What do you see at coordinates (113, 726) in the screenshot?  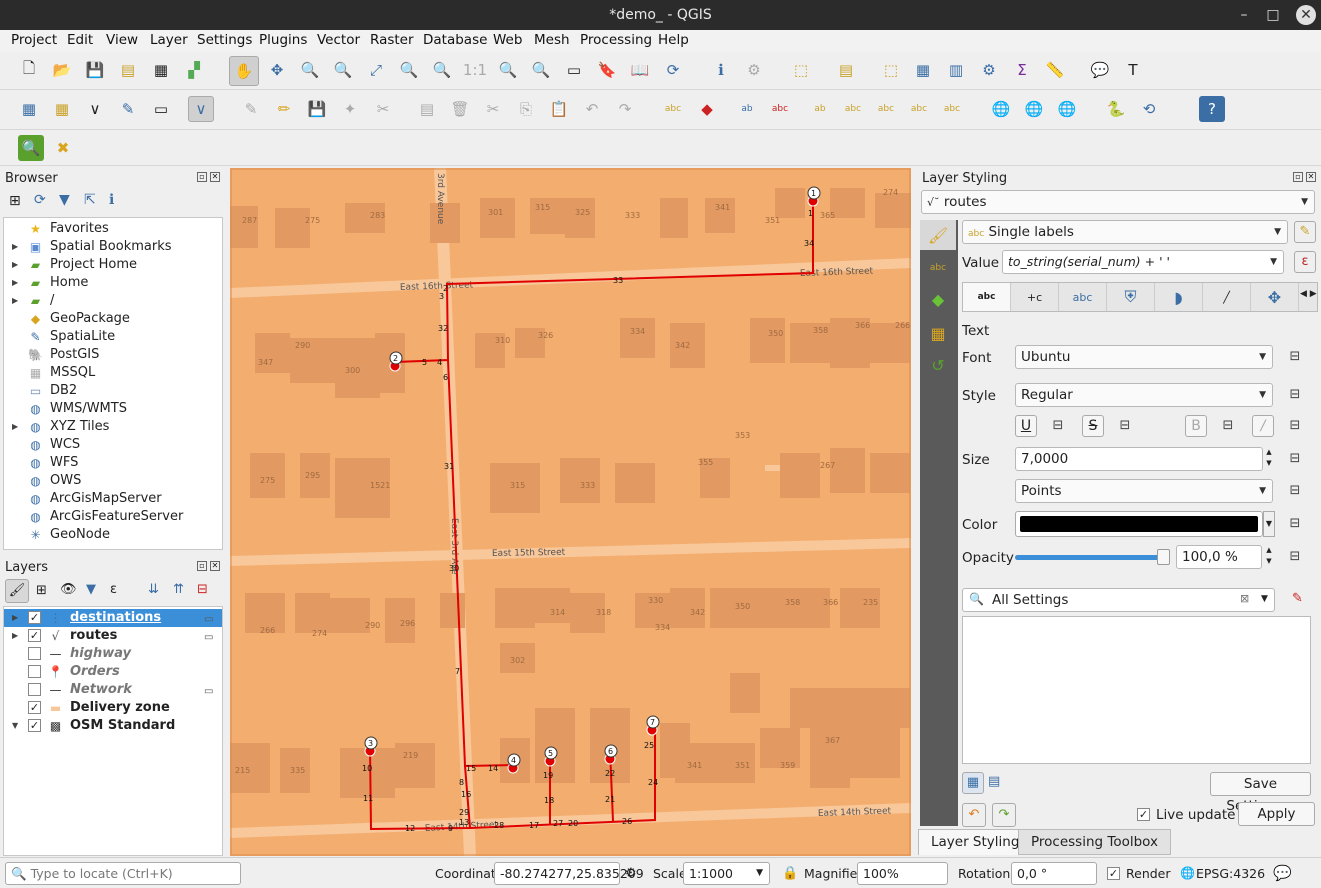 I see `layer-row: ▼ ✓ ▩ OSM Standard` at bounding box center [113, 726].